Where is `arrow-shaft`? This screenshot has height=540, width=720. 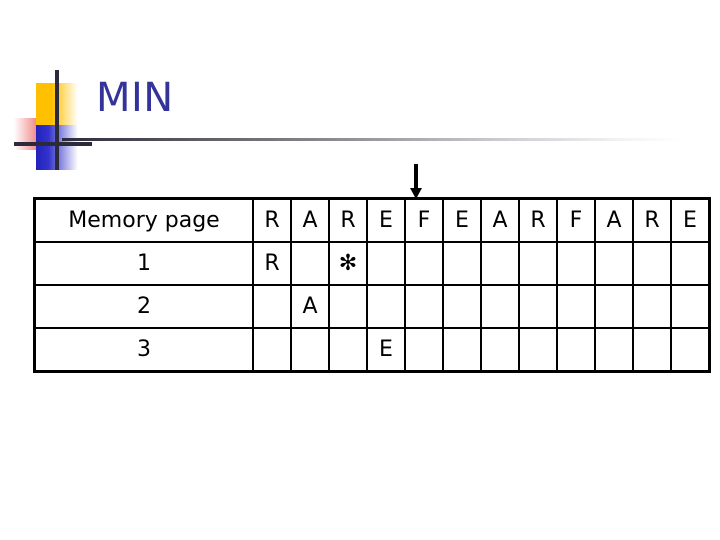
arrow-shaft is located at coordinates (416, 177).